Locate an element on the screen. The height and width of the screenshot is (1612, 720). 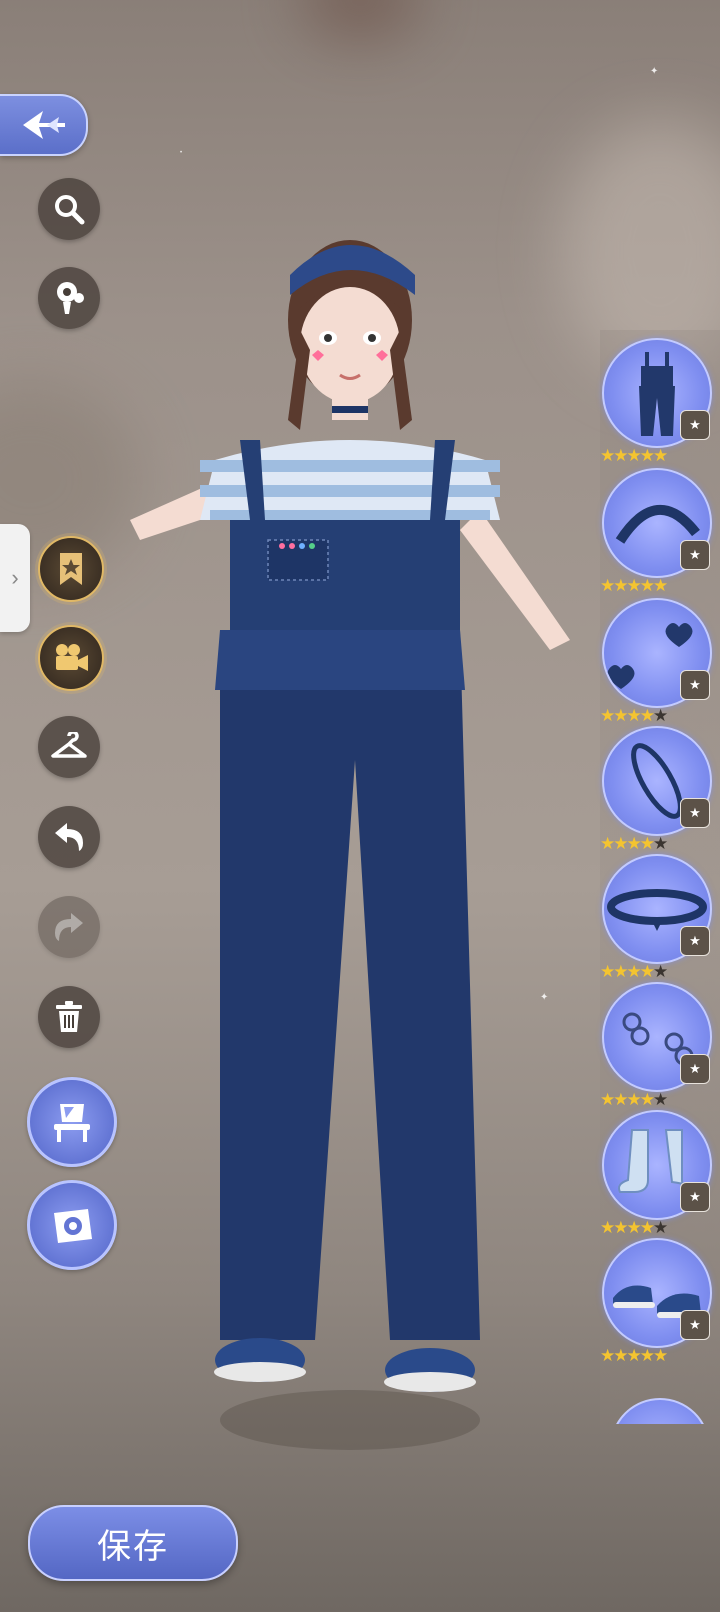
save-button: 保存 is located at coordinates (133, 1543).